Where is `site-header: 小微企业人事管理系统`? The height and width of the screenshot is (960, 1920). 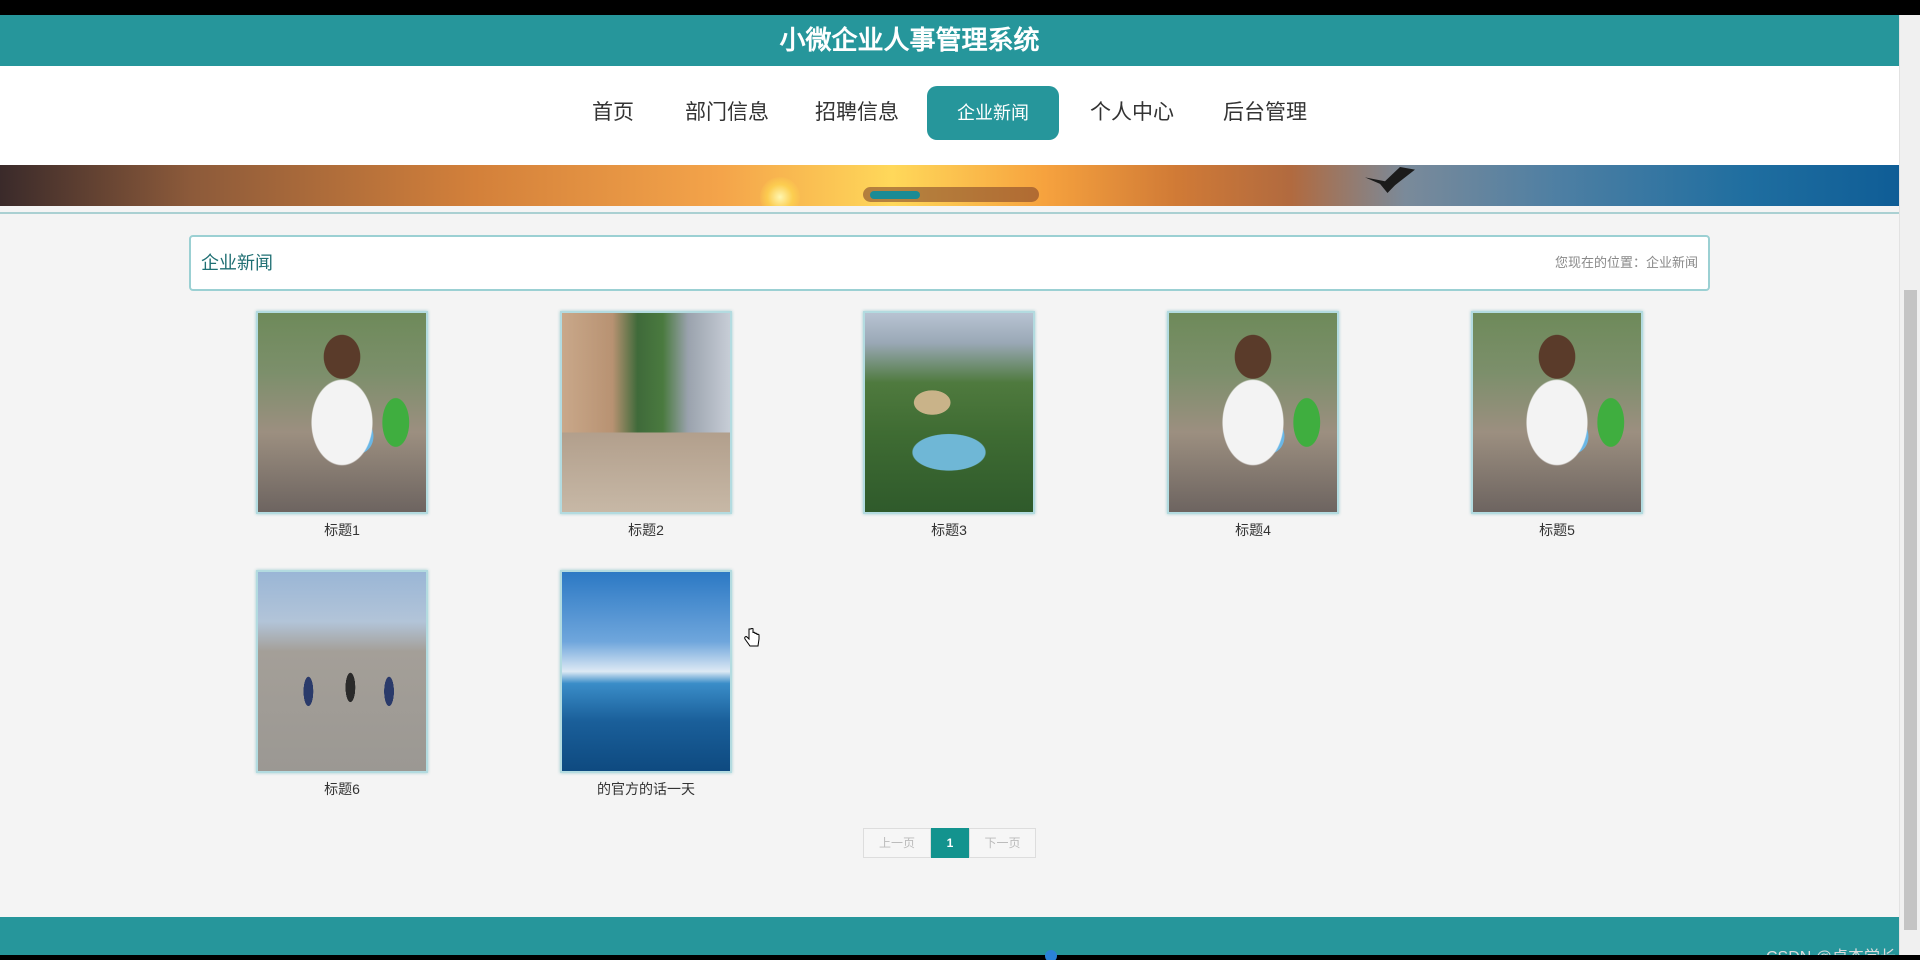 site-header: 小微企业人事管理系统 is located at coordinates (949, 40).